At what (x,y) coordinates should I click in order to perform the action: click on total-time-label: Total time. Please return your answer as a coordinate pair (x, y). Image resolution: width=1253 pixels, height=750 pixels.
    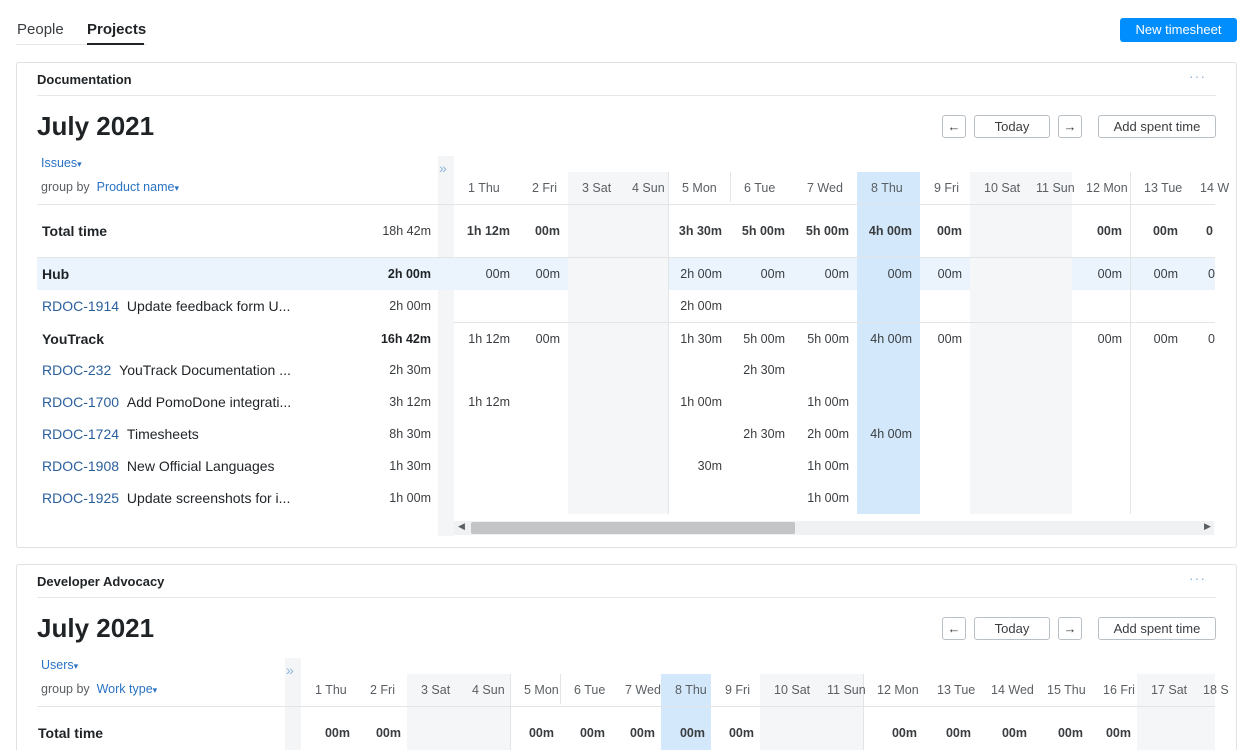
    Looking at the image, I should click on (71, 733).